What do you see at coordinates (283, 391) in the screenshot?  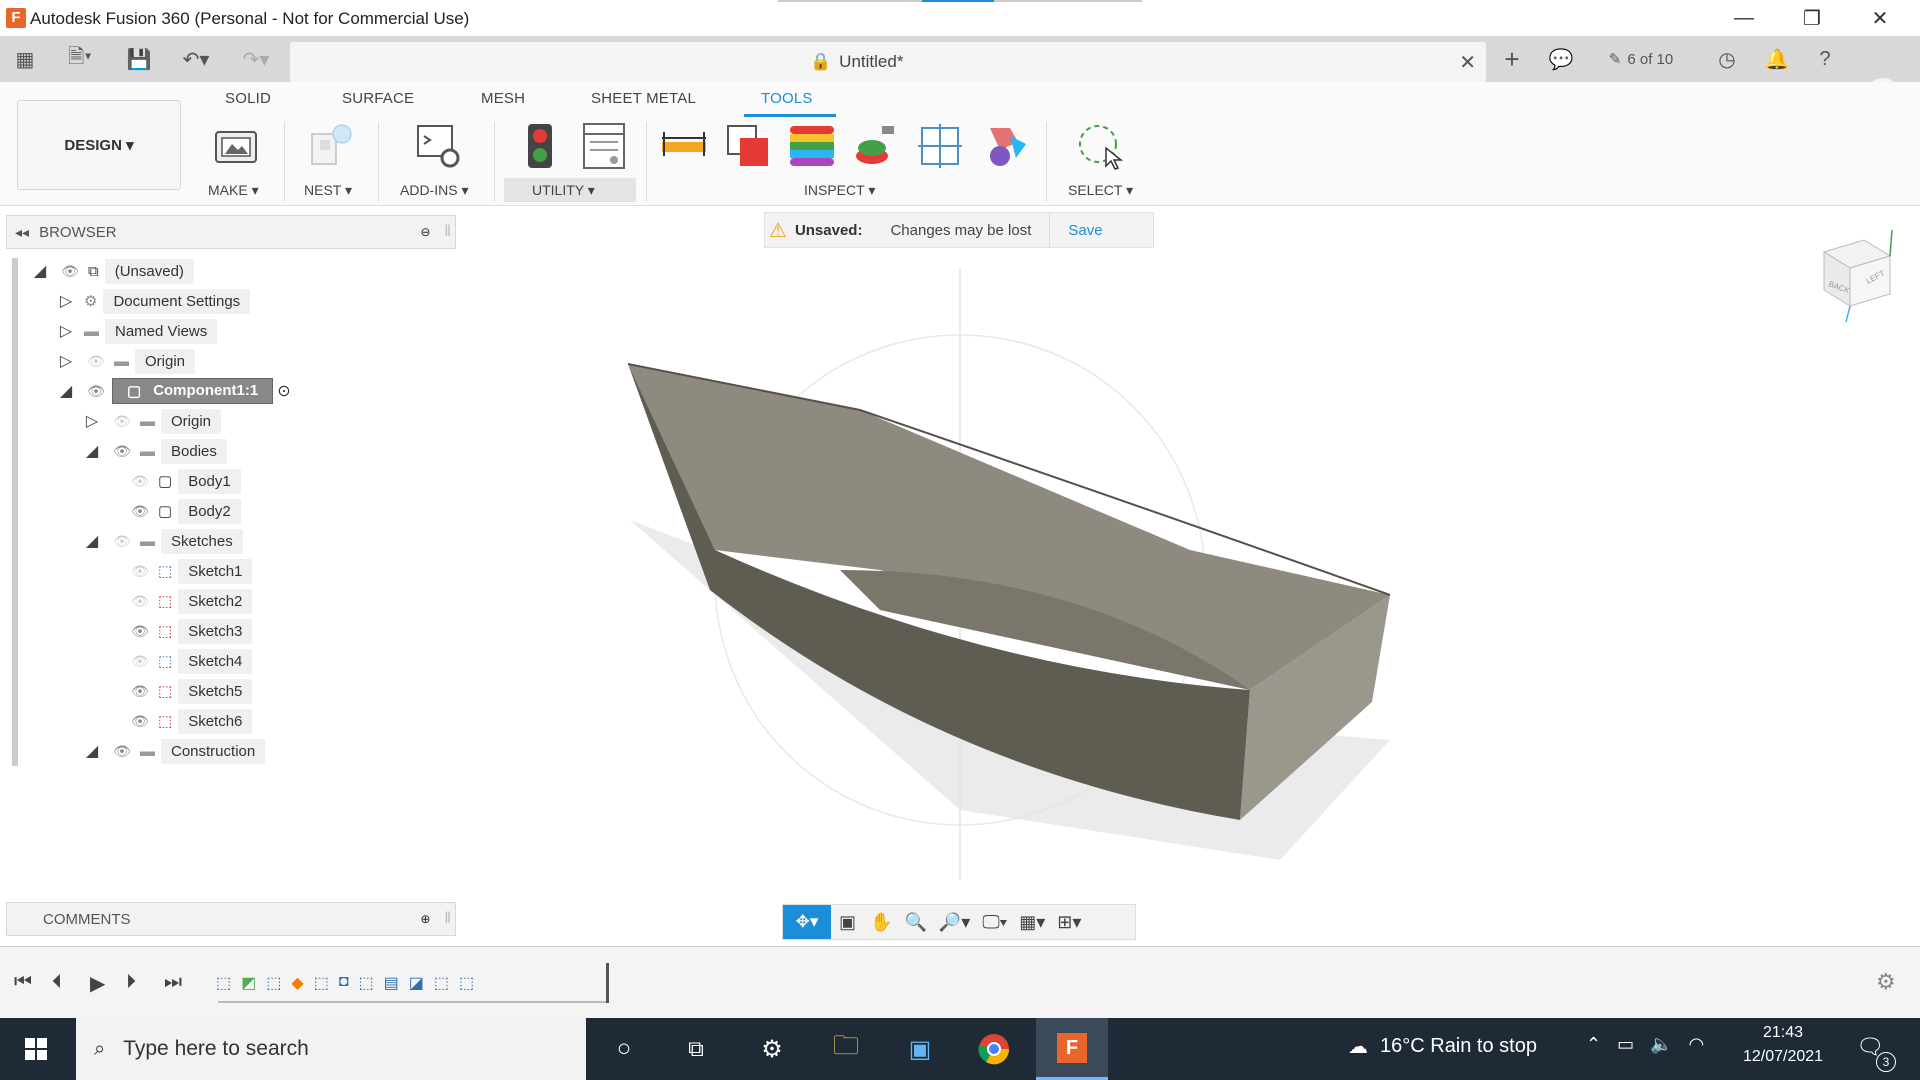 I see `activate-radio-icon: ⊙` at bounding box center [283, 391].